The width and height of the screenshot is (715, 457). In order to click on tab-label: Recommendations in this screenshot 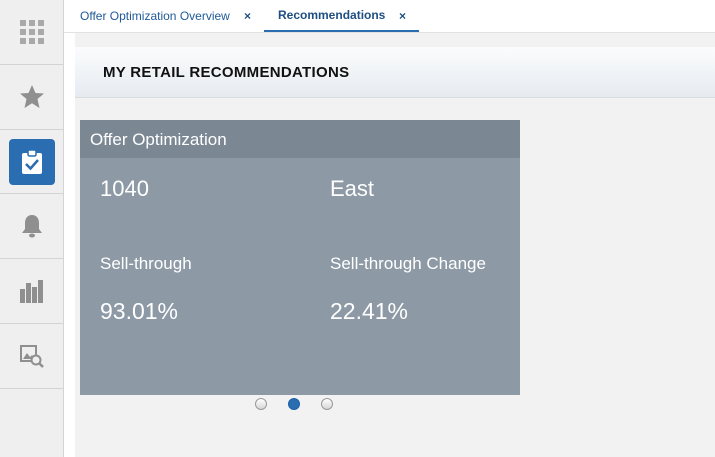, I will do `click(332, 15)`.